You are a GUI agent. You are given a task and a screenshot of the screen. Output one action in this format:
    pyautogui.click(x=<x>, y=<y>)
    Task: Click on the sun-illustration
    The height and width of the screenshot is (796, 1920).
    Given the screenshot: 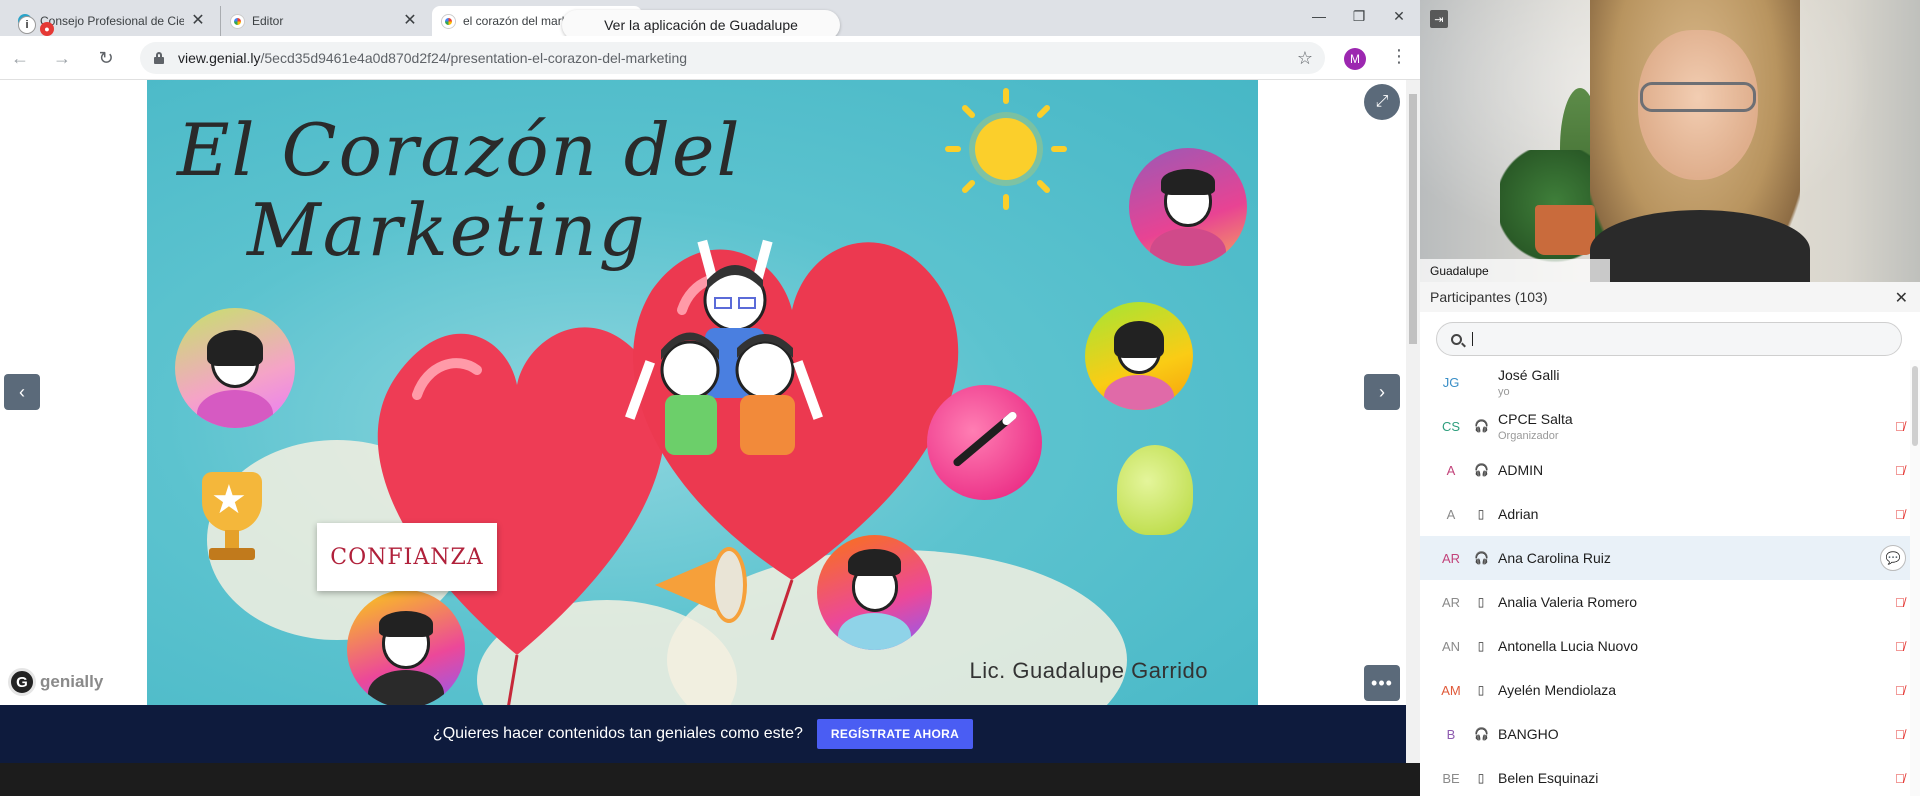 What is the action you would take?
    pyautogui.click(x=1006, y=149)
    